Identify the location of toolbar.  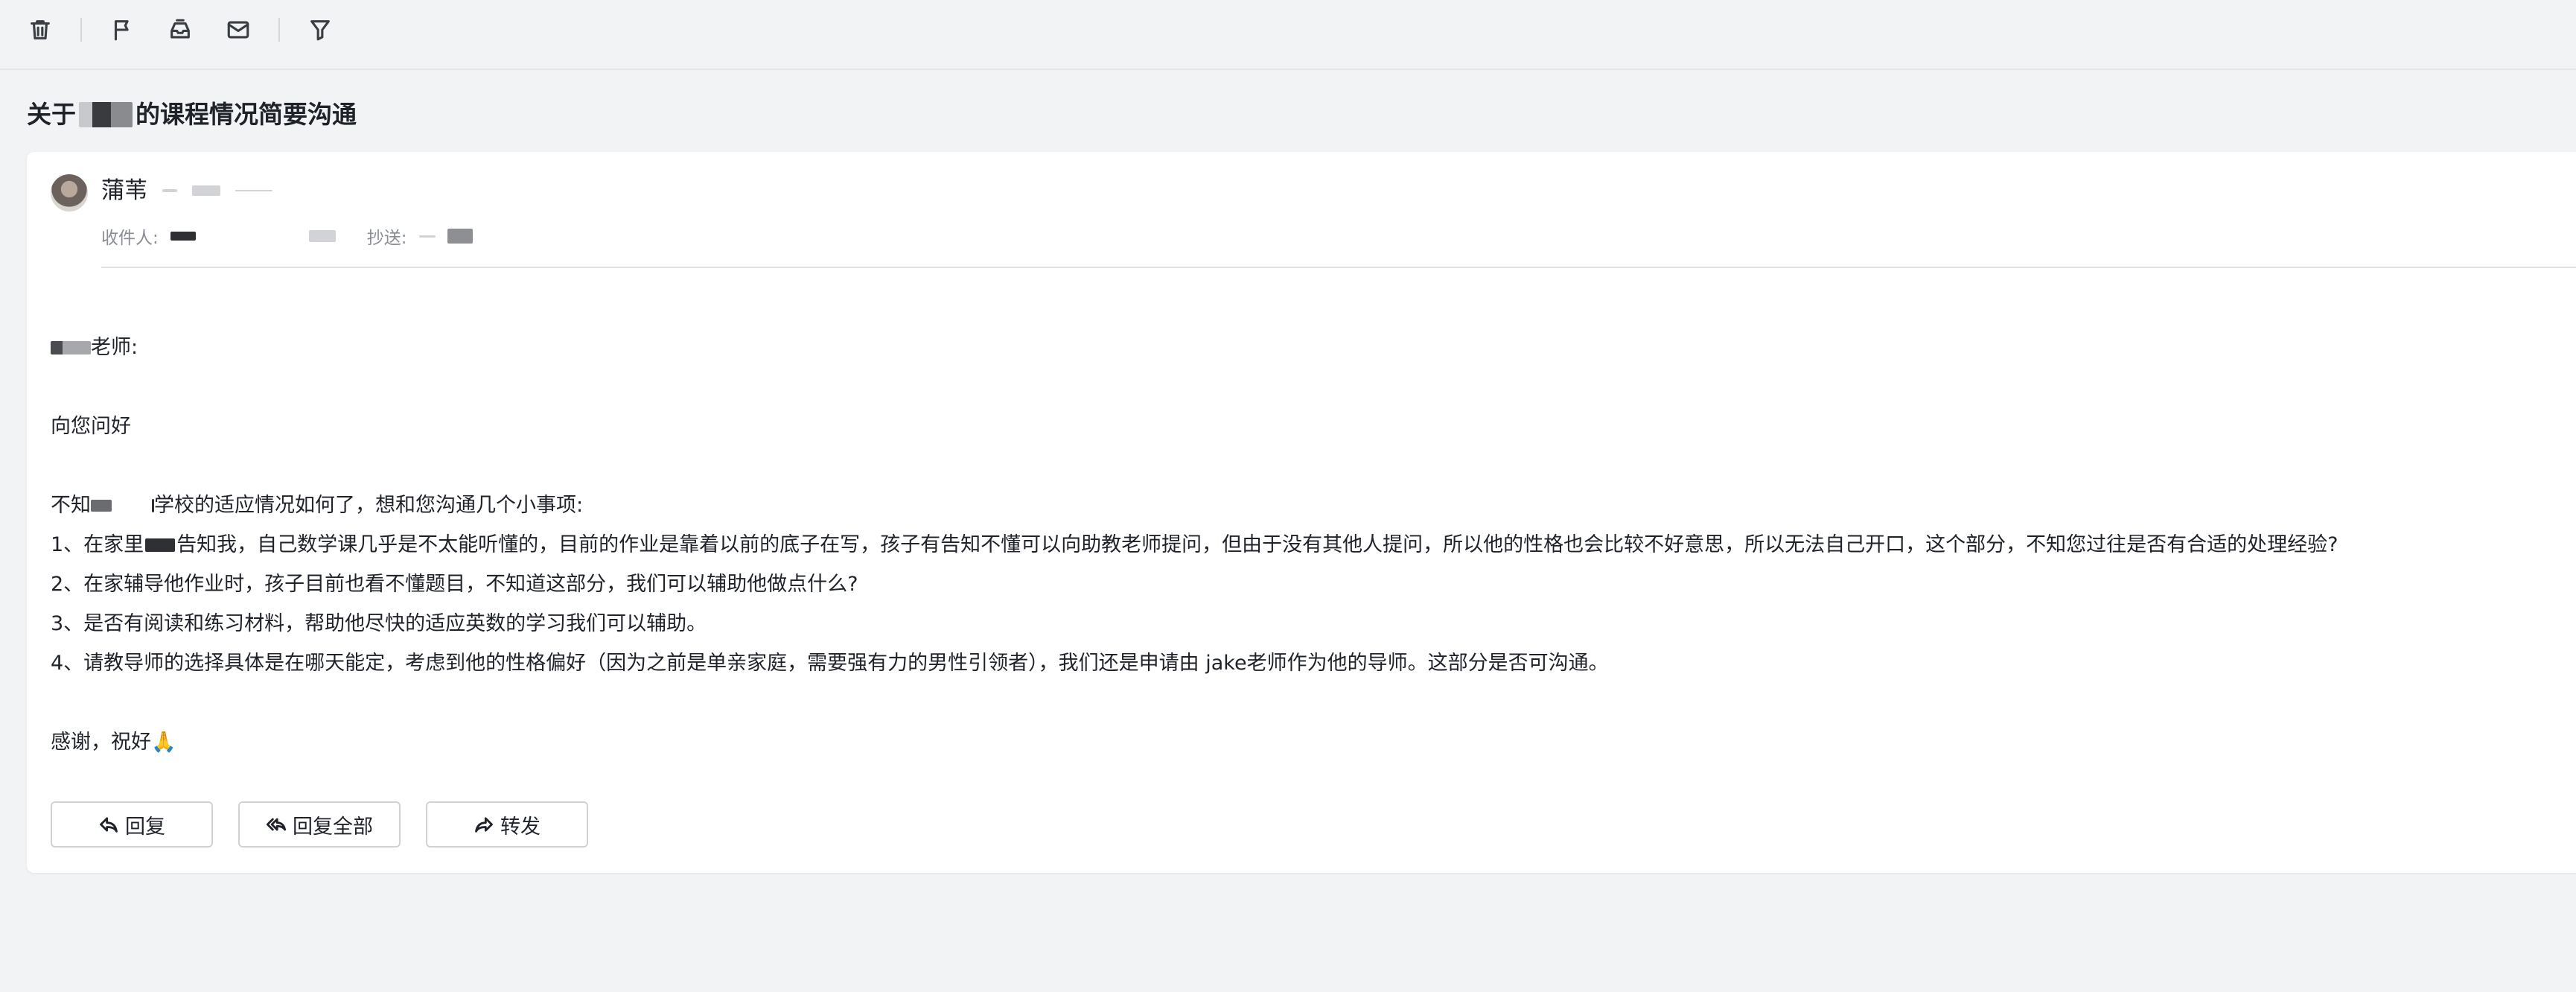
(1288, 35).